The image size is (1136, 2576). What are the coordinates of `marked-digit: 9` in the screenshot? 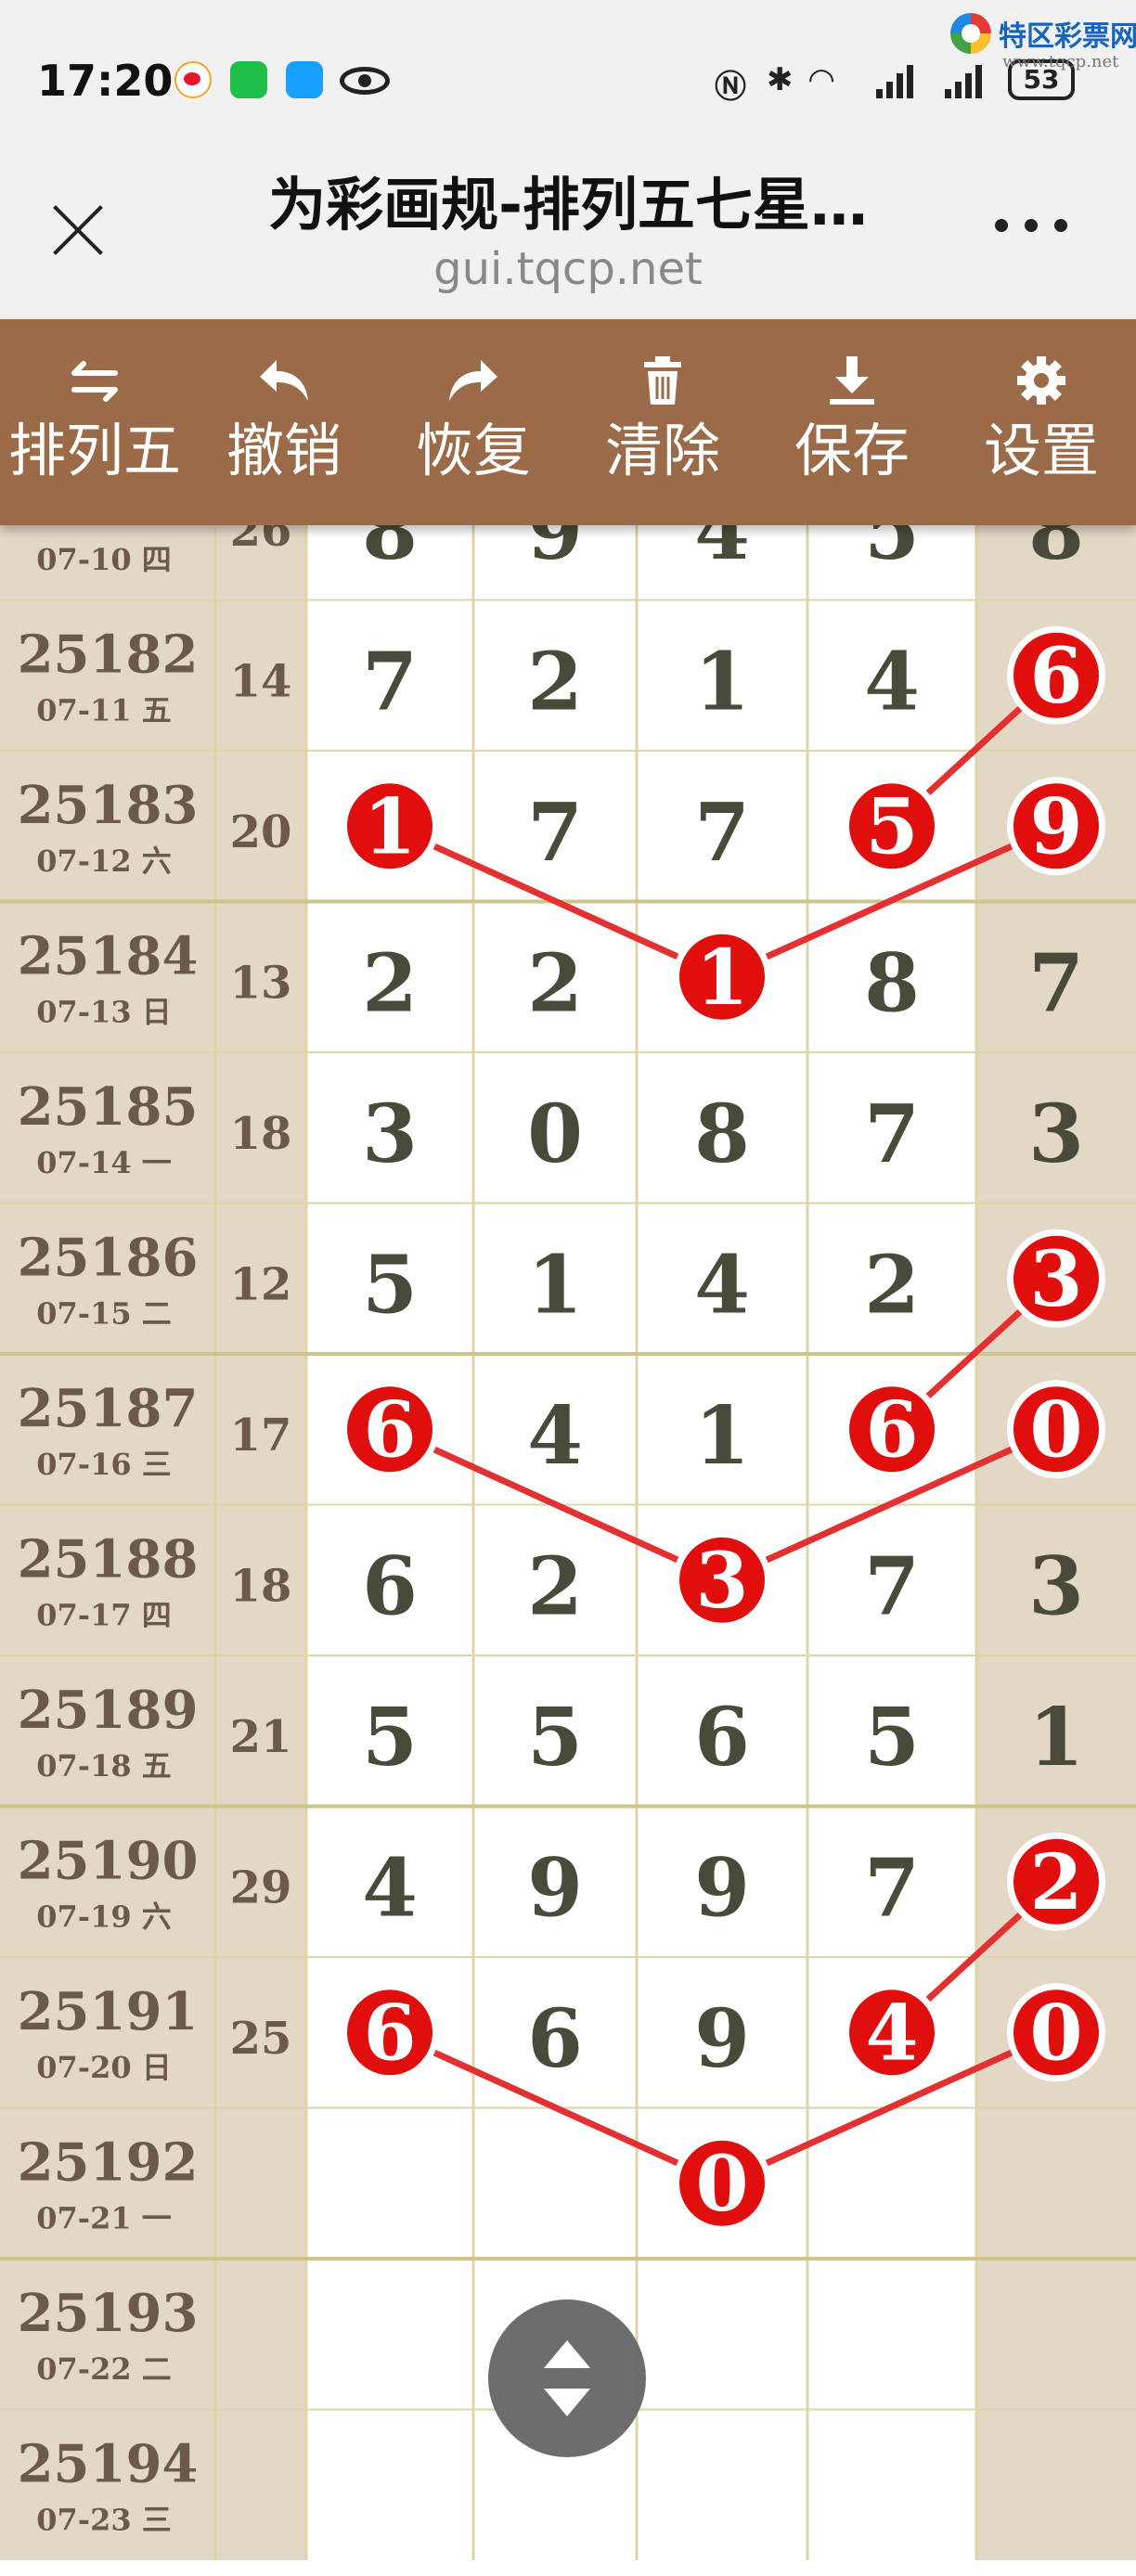 It's located at (1056, 826).